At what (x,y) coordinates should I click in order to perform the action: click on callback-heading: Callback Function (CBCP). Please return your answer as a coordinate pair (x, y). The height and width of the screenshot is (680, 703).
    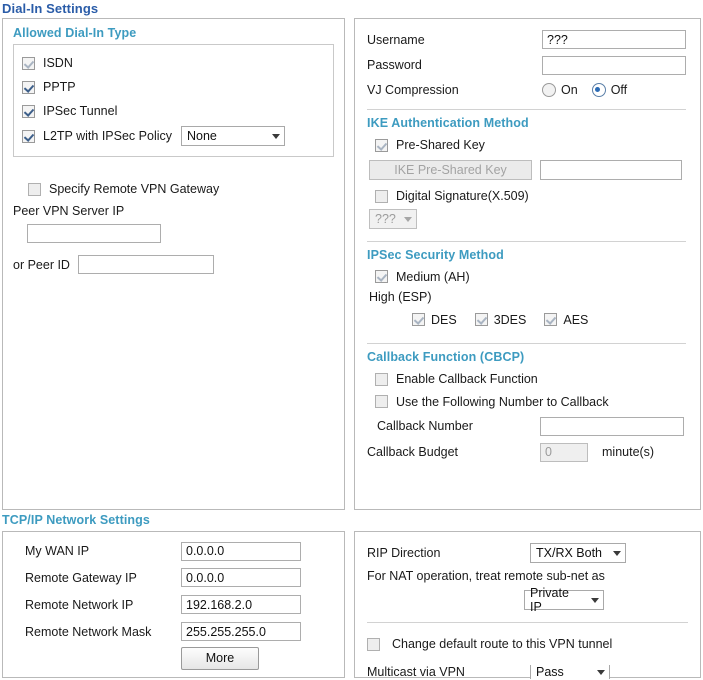
    Looking at the image, I should click on (446, 357).